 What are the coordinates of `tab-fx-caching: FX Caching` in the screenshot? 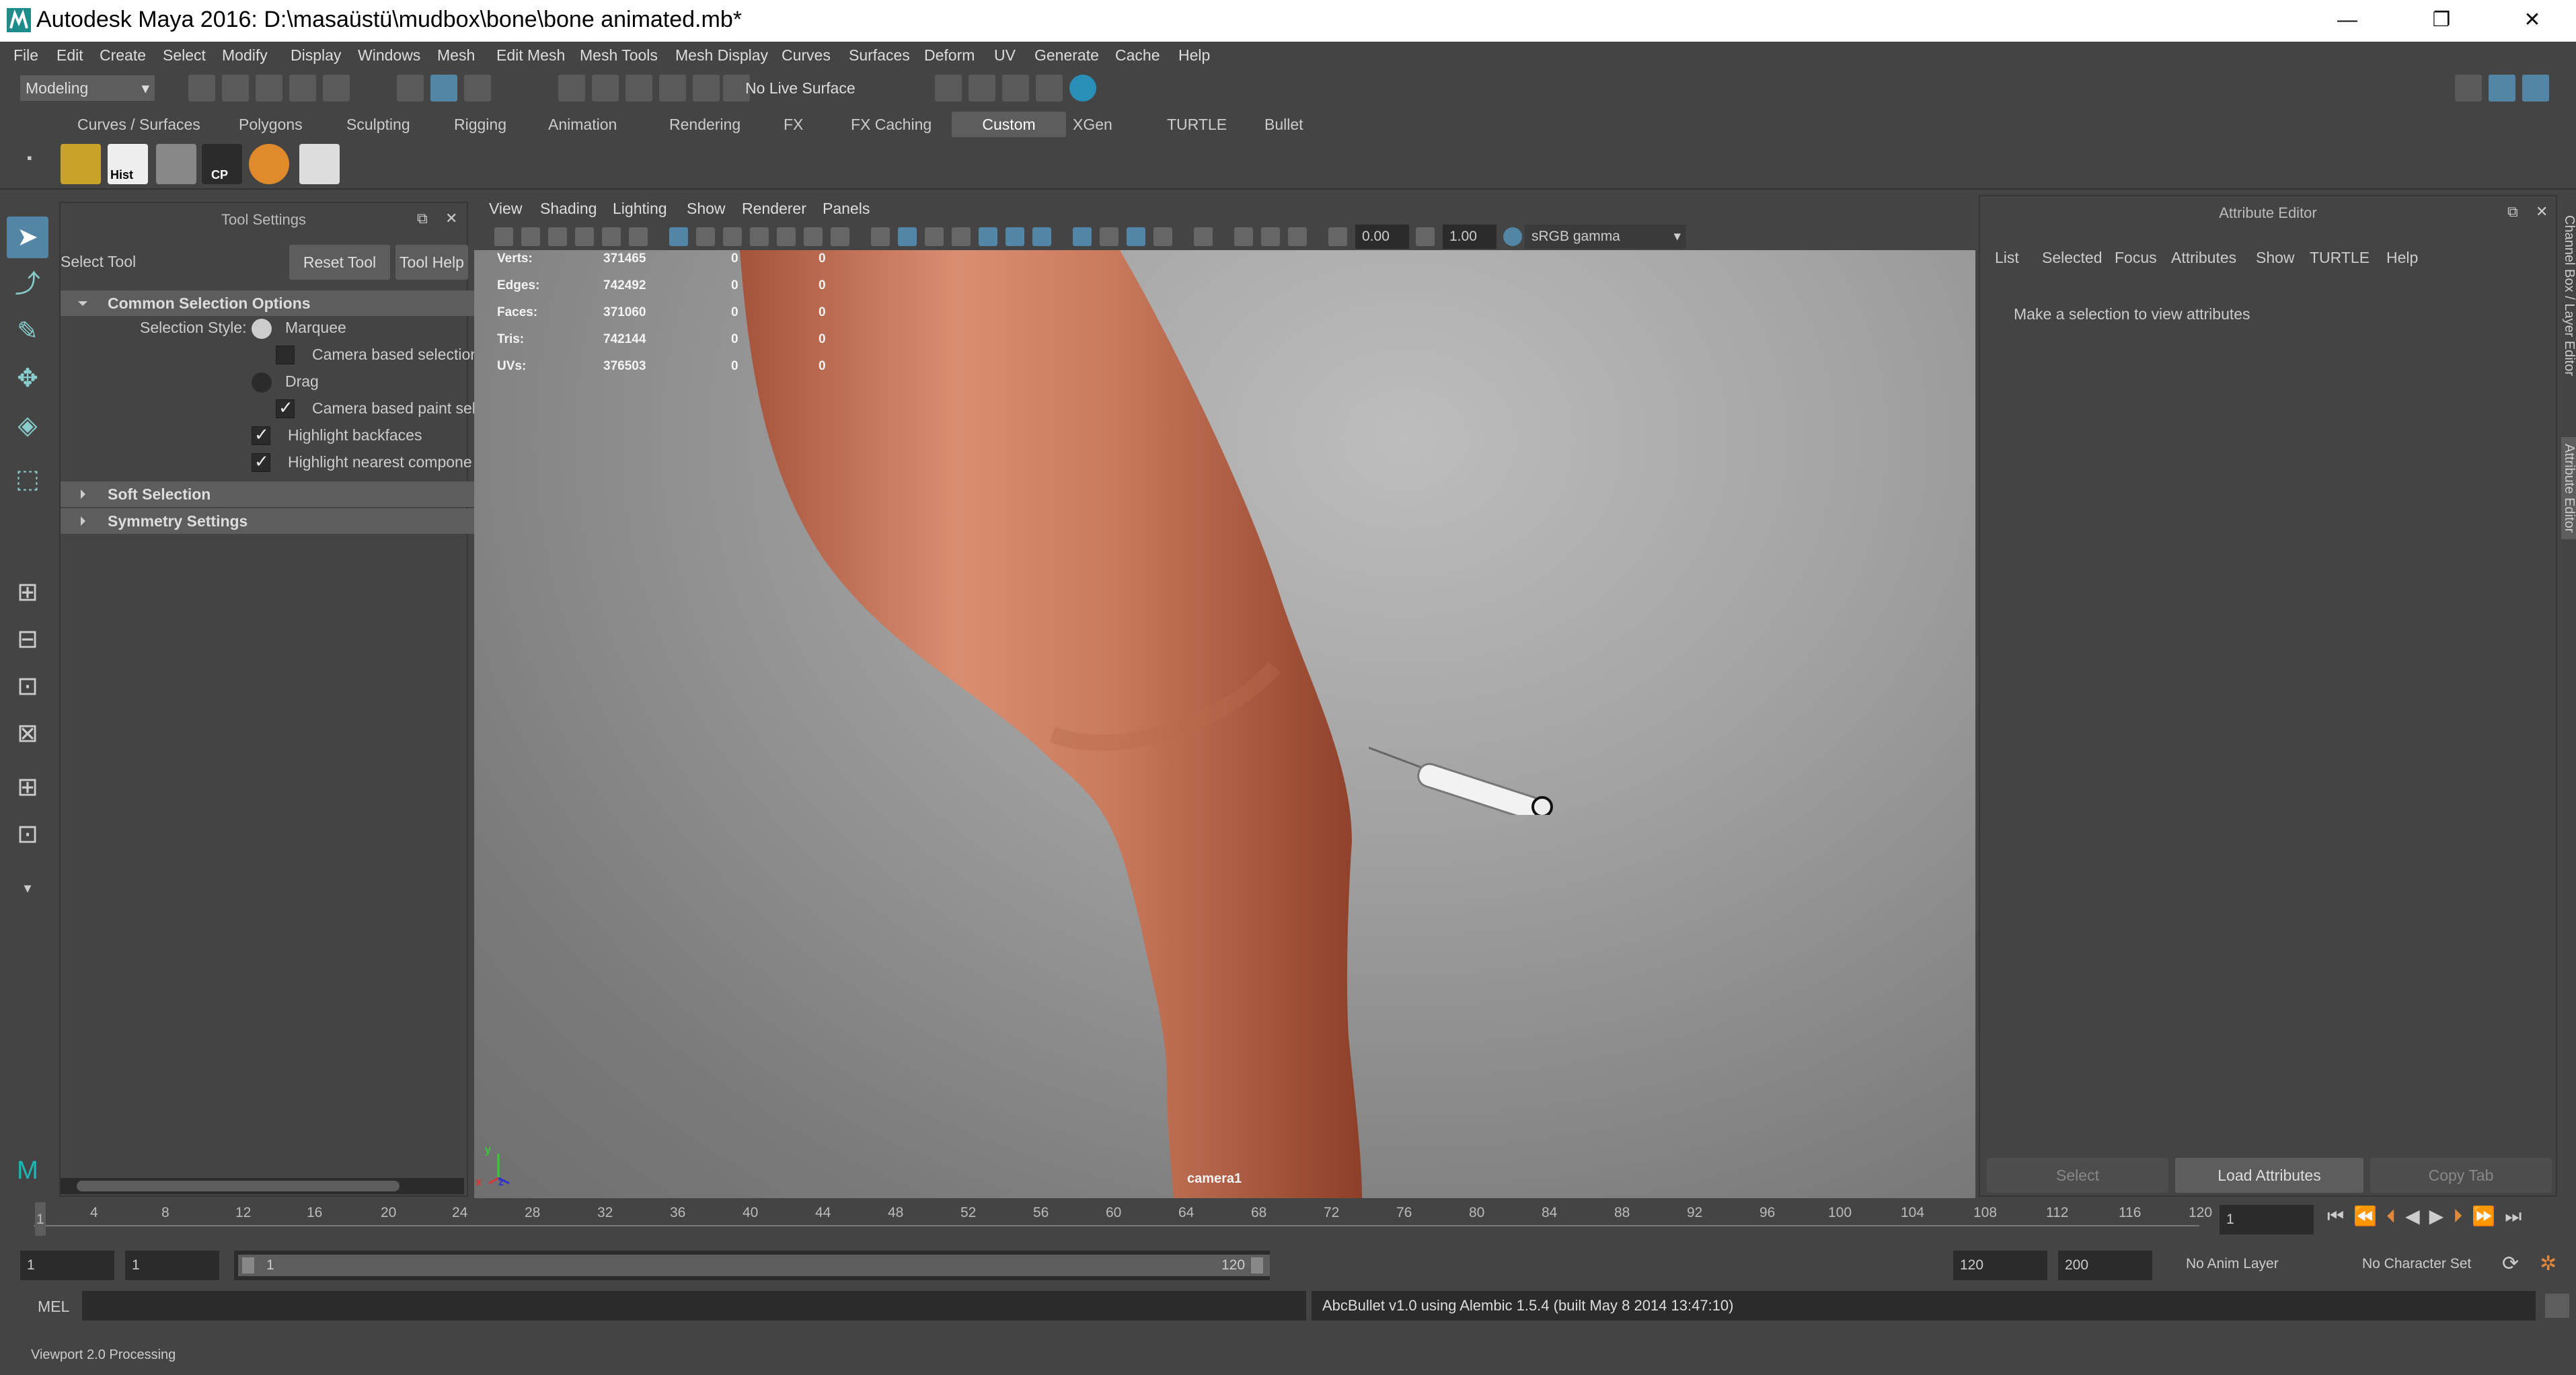 It's located at (891, 124).